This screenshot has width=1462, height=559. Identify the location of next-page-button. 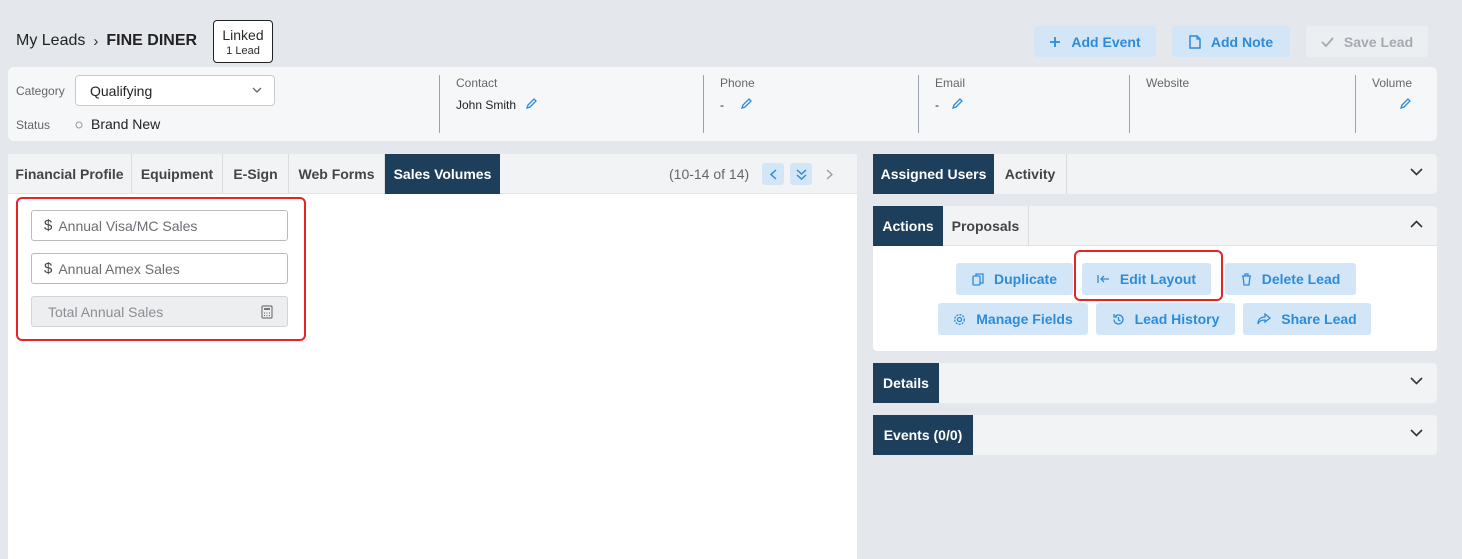
(829, 174).